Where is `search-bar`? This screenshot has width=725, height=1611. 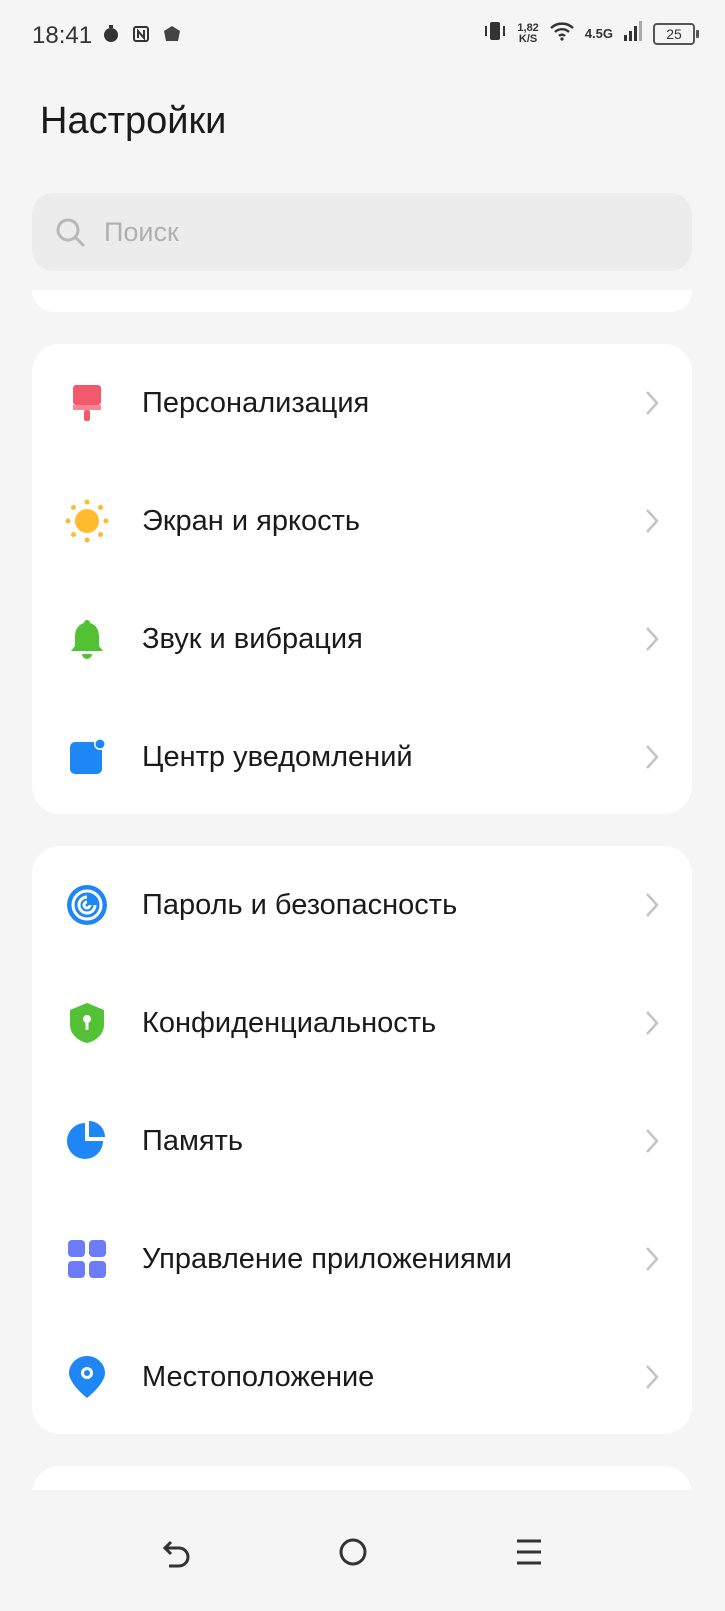
search-bar is located at coordinates (362, 232).